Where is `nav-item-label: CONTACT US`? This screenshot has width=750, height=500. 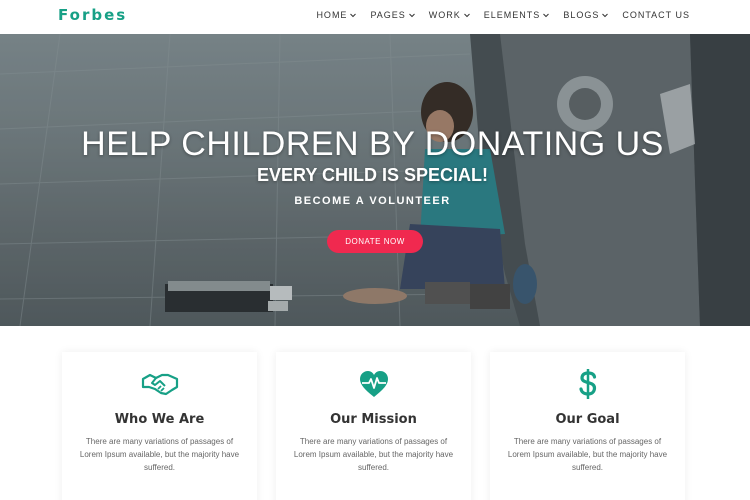
nav-item-label: CONTACT US is located at coordinates (656, 15).